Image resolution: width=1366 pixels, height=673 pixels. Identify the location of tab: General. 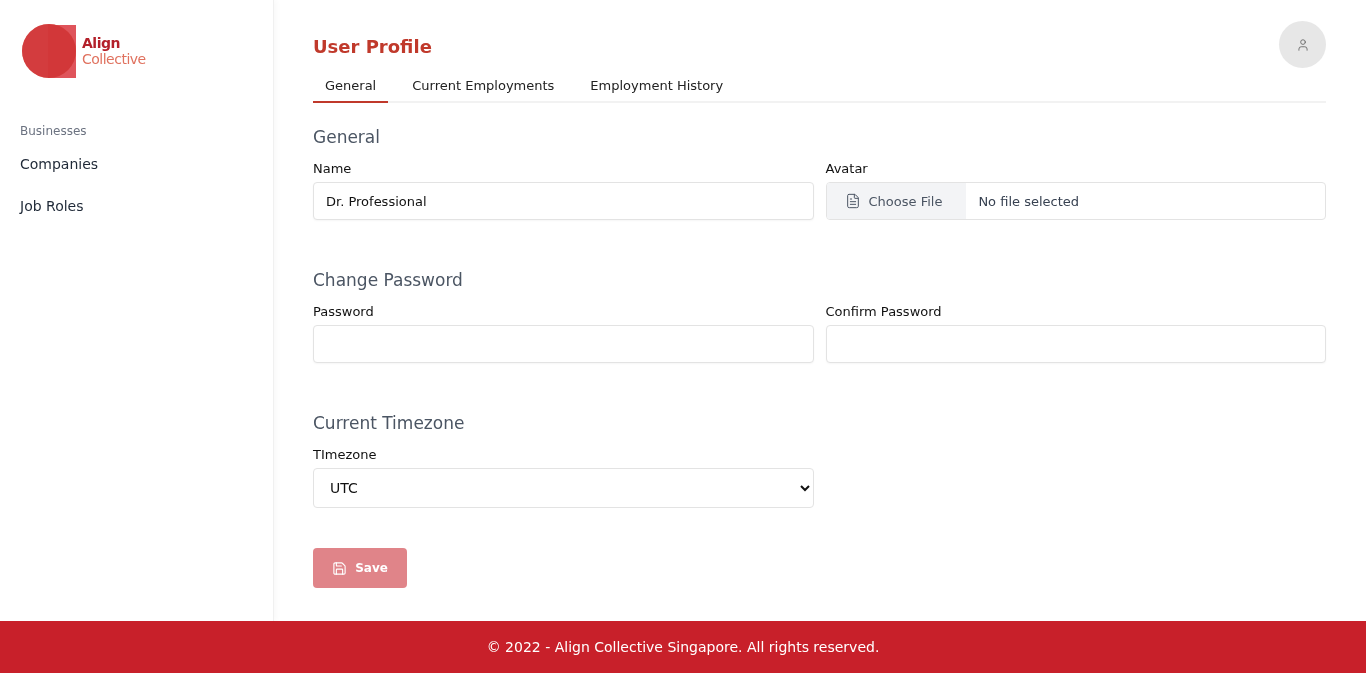
(351, 86).